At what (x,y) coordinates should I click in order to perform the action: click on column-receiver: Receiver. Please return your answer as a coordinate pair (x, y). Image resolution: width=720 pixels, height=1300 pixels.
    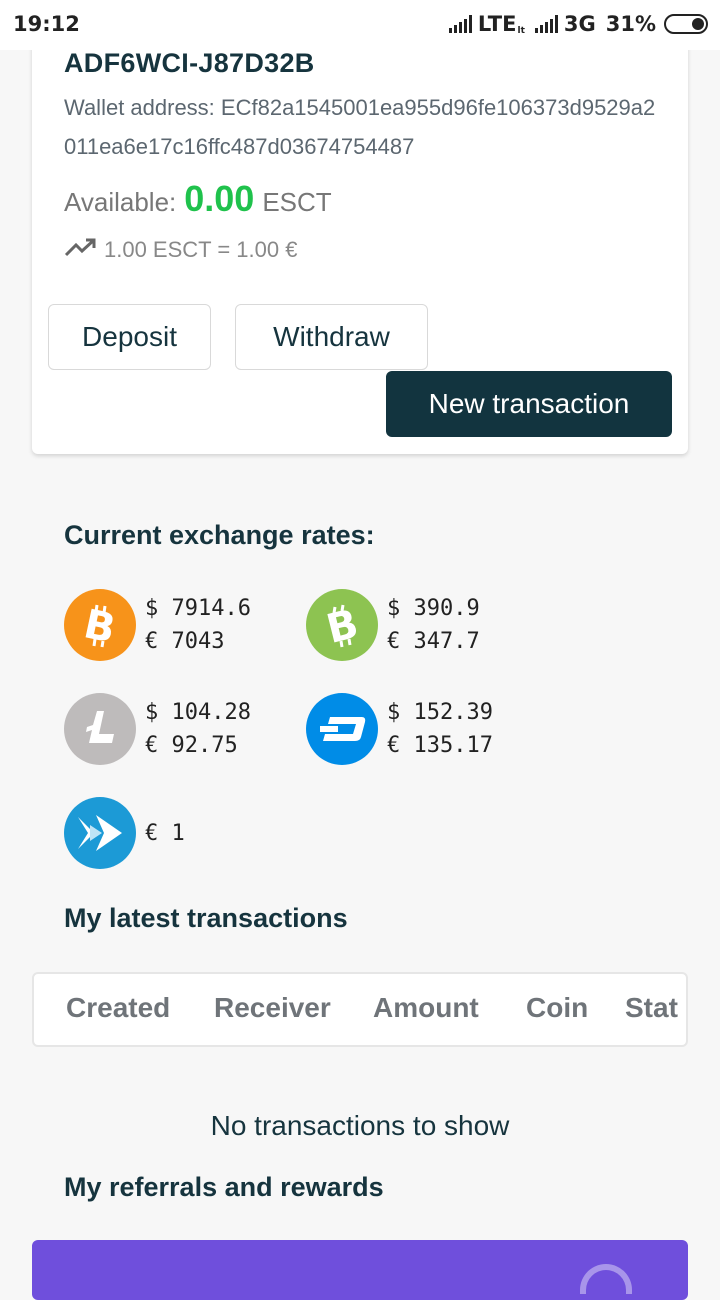
    Looking at the image, I should click on (272, 1008).